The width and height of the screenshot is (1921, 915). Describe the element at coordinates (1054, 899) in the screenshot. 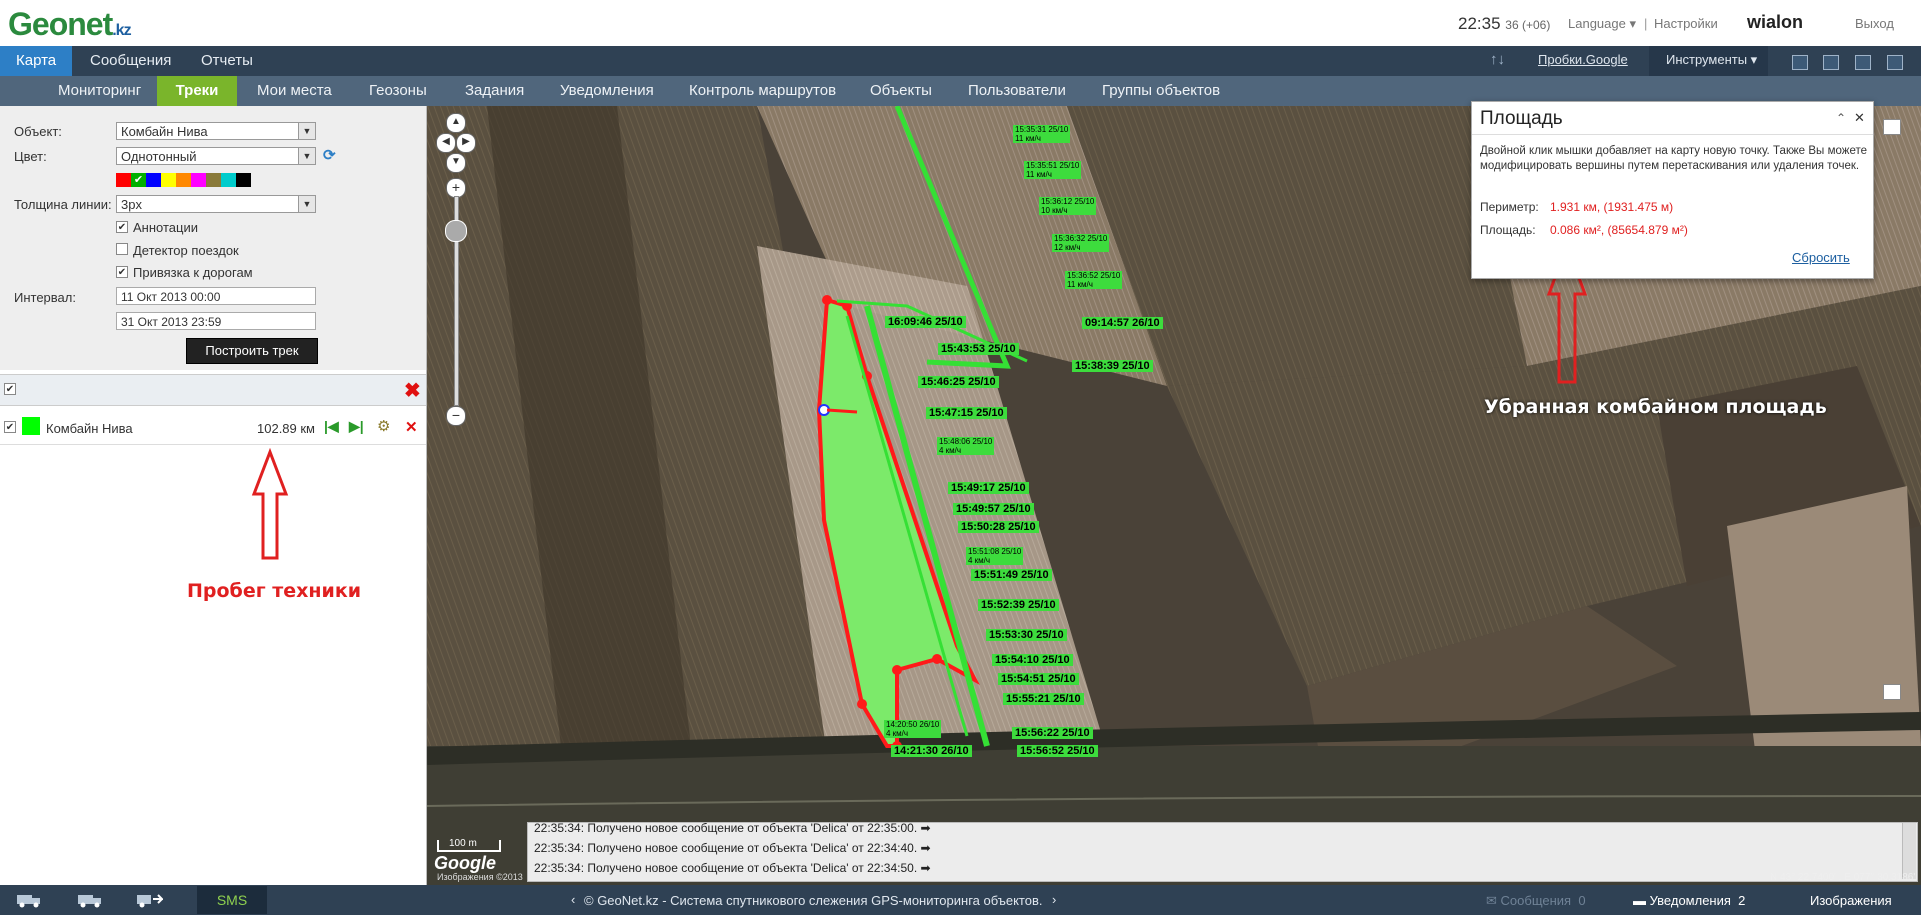

I see `next-icon: ›` at that location.